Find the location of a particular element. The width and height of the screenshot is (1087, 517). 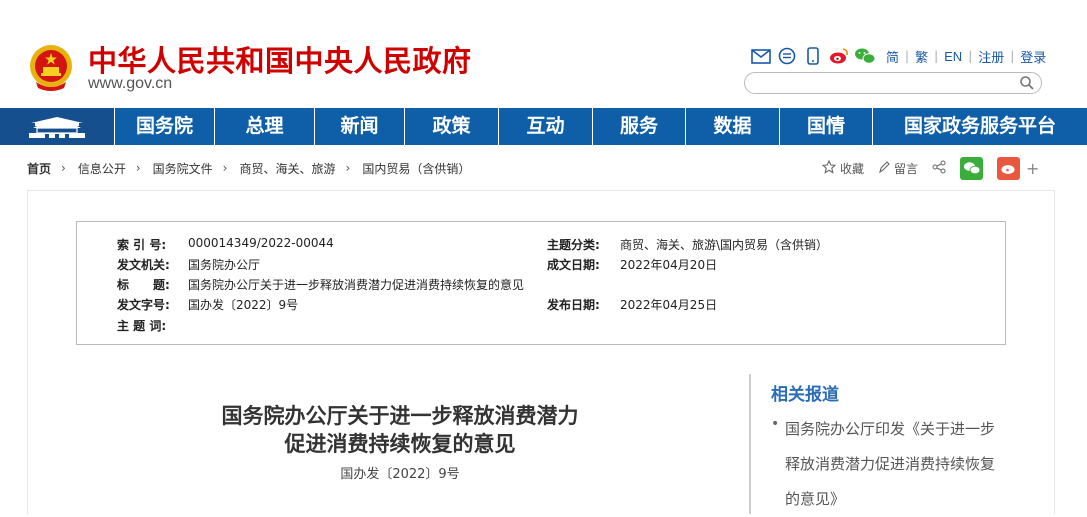

nav-item-gov-services-platform: 国家政务服务平台 is located at coordinates (980, 126).